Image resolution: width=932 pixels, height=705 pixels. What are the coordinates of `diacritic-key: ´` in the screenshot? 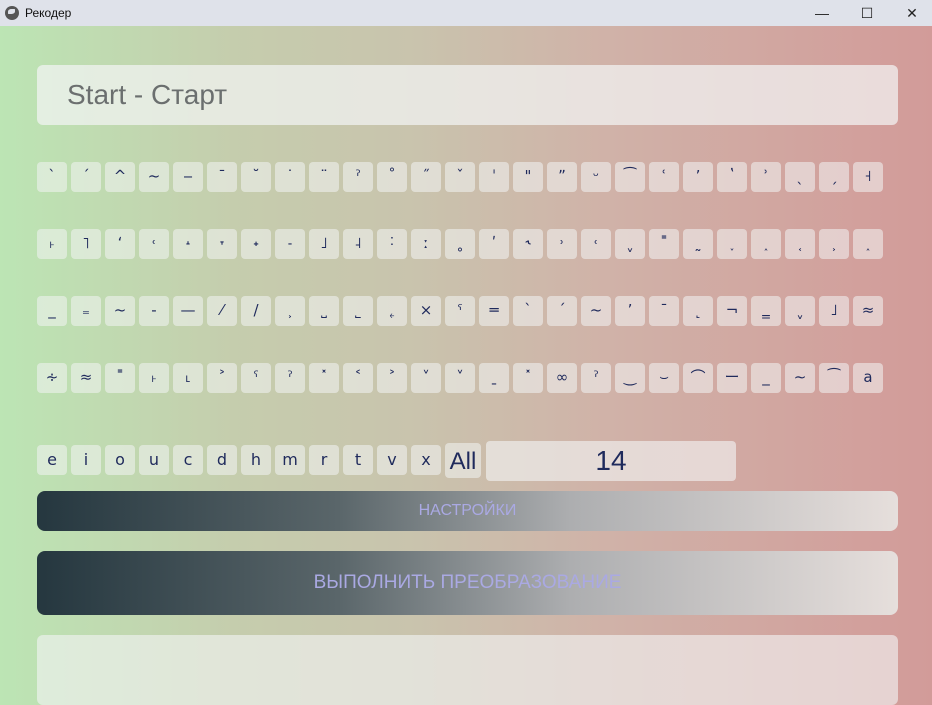 It's located at (86, 177).